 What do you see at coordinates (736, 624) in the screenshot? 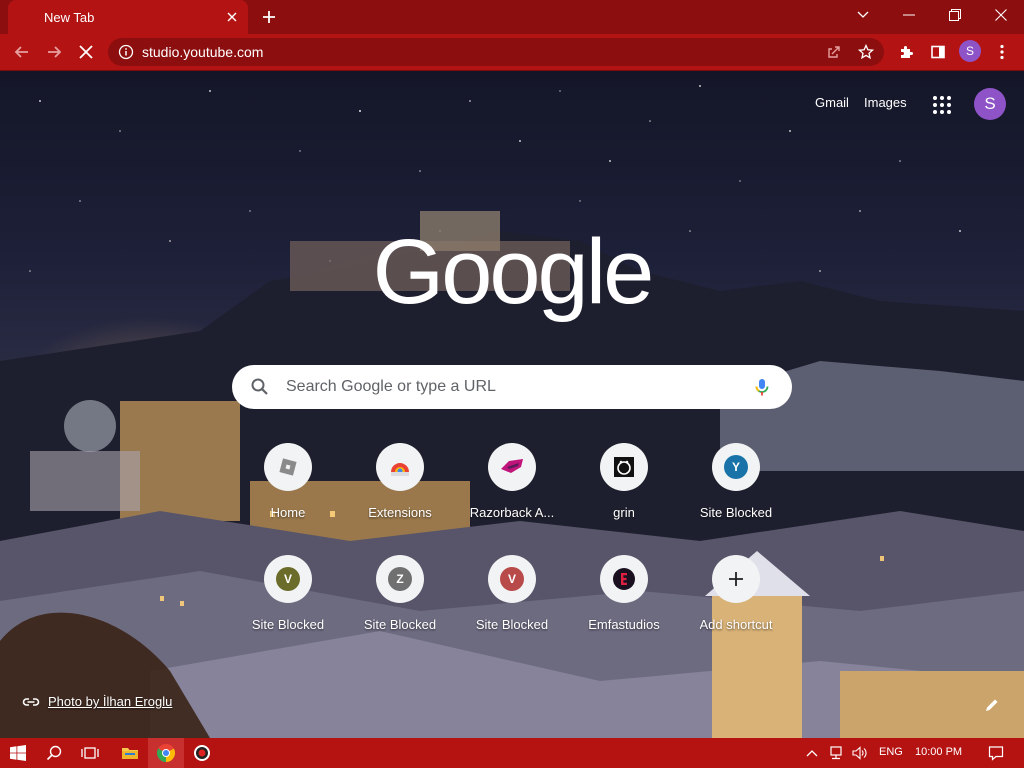
I see `shortcut-label: Add shortcut` at bounding box center [736, 624].